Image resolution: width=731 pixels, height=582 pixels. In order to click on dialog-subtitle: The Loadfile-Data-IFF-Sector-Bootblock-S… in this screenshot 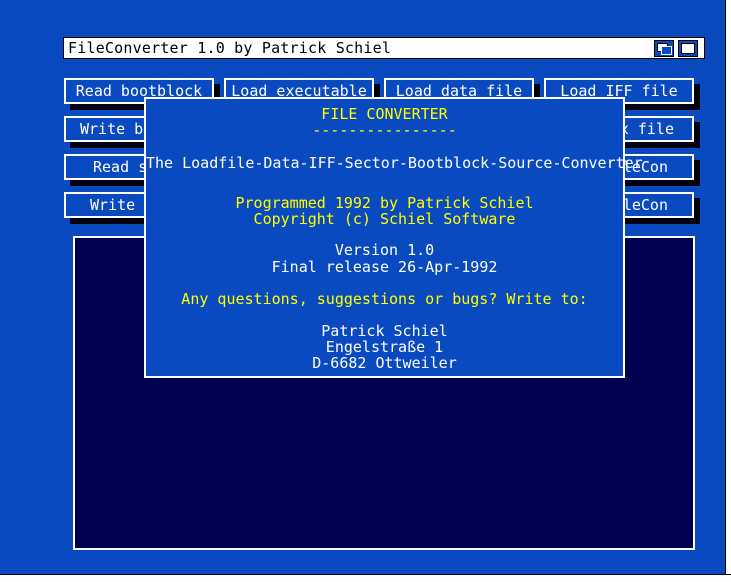, I will do `click(394, 163)`.